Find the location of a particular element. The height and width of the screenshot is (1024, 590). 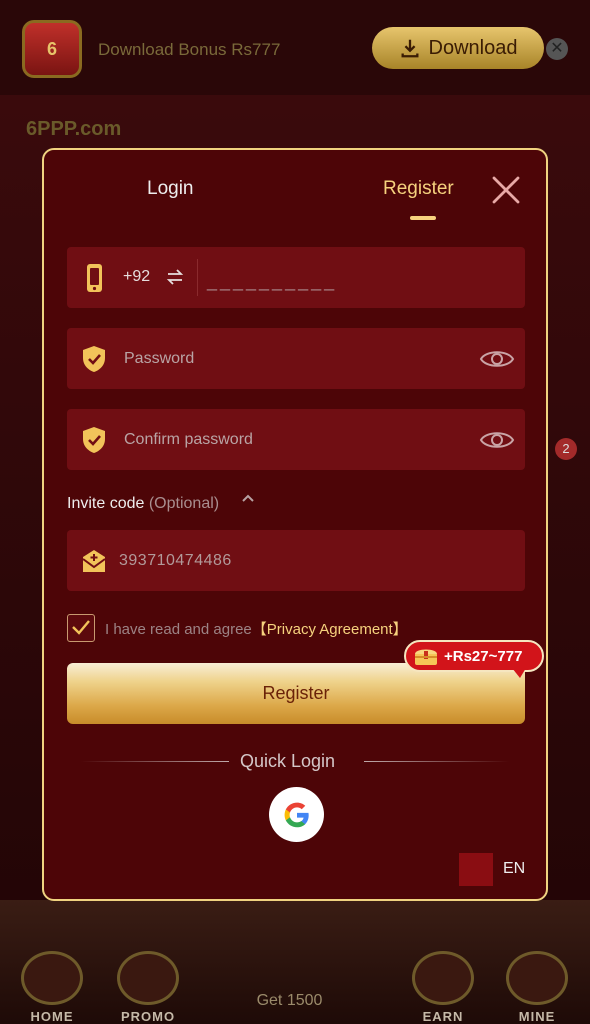

tab-register: Register is located at coordinates (418, 189).